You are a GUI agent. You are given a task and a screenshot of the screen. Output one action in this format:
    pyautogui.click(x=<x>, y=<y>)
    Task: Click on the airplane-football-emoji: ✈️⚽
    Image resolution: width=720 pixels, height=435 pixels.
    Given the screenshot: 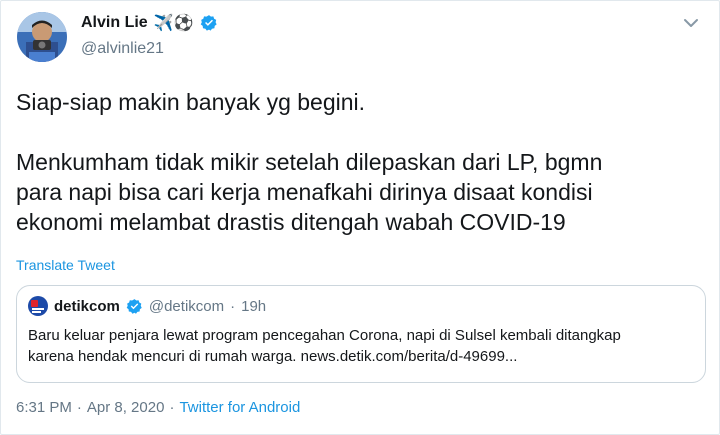 What is the action you would take?
    pyautogui.click(x=173, y=22)
    